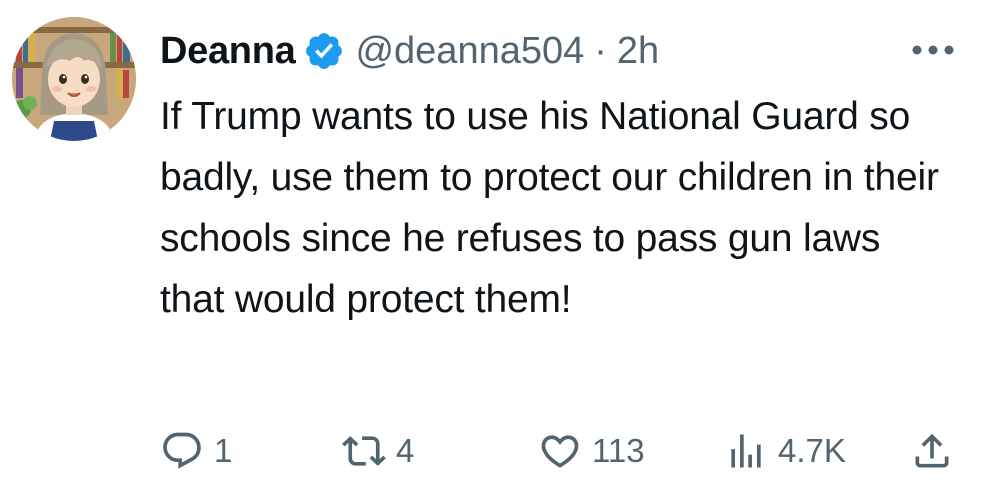 This screenshot has width=985, height=499. I want to click on like-button: 113, so click(591, 451).